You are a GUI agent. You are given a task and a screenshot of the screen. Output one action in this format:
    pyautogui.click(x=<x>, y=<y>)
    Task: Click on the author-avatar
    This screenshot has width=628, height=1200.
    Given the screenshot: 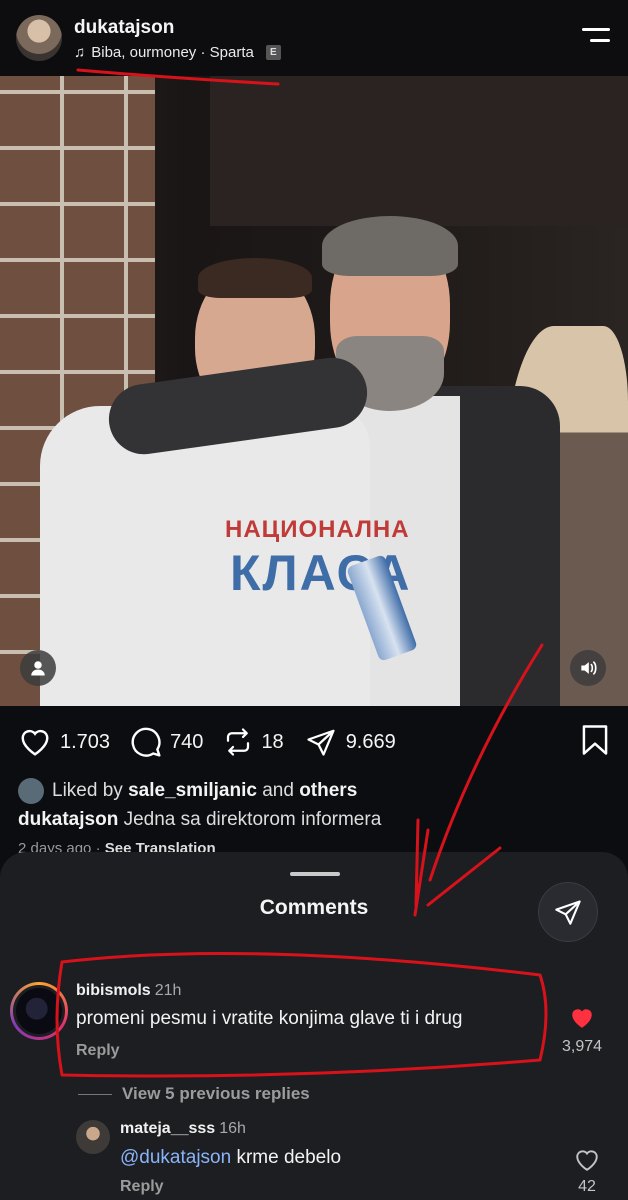 What is the action you would take?
    pyautogui.click(x=39, y=38)
    